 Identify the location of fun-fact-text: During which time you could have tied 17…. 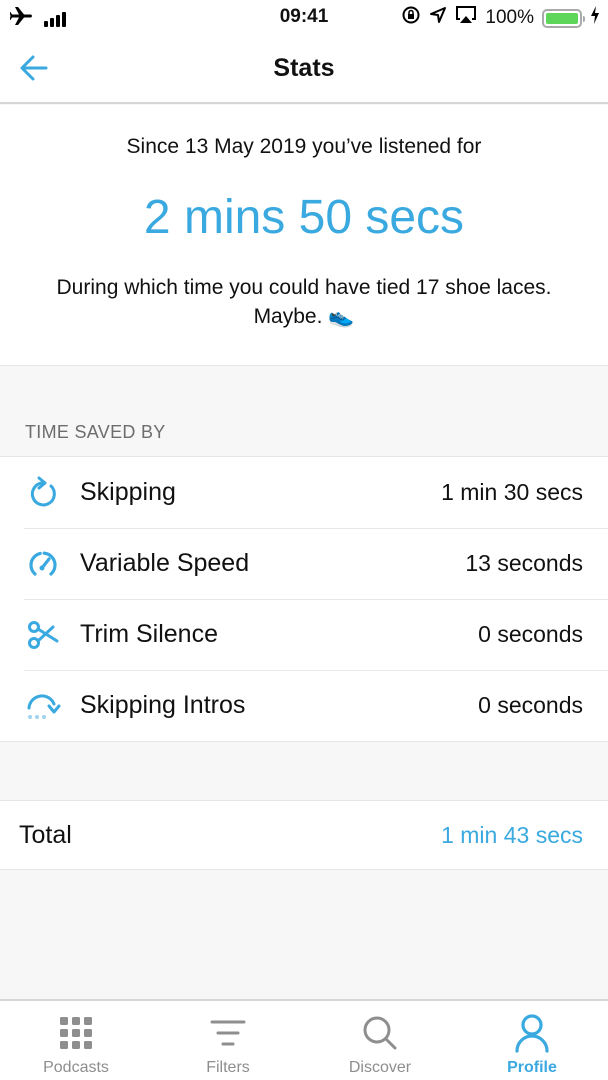
(304, 302).